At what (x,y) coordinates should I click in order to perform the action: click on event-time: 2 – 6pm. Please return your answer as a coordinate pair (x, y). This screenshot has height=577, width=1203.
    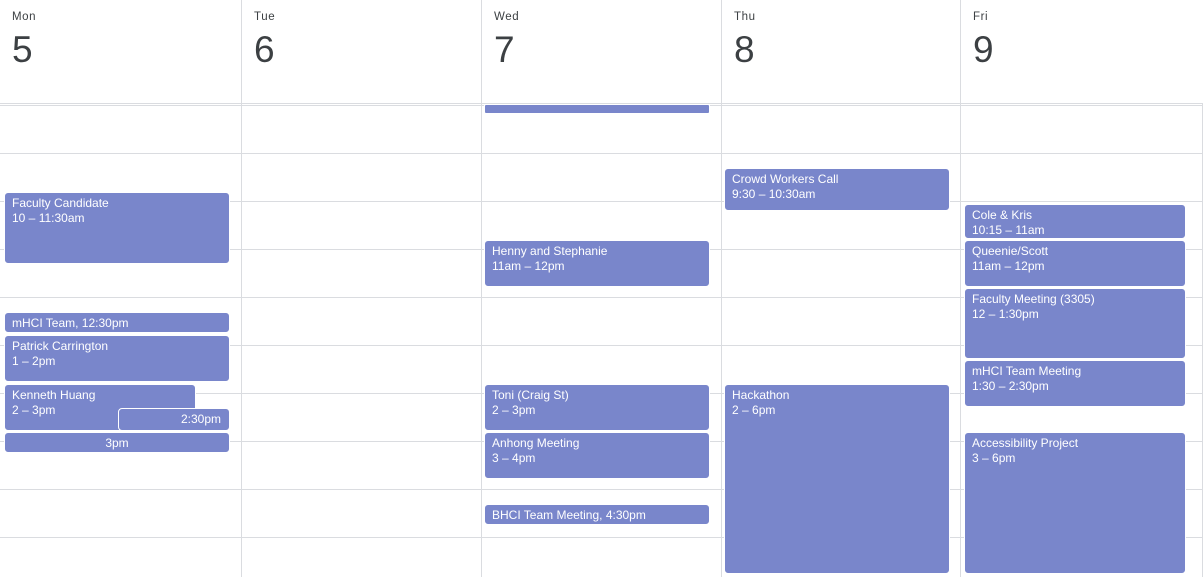
    Looking at the image, I should click on (754, 410).